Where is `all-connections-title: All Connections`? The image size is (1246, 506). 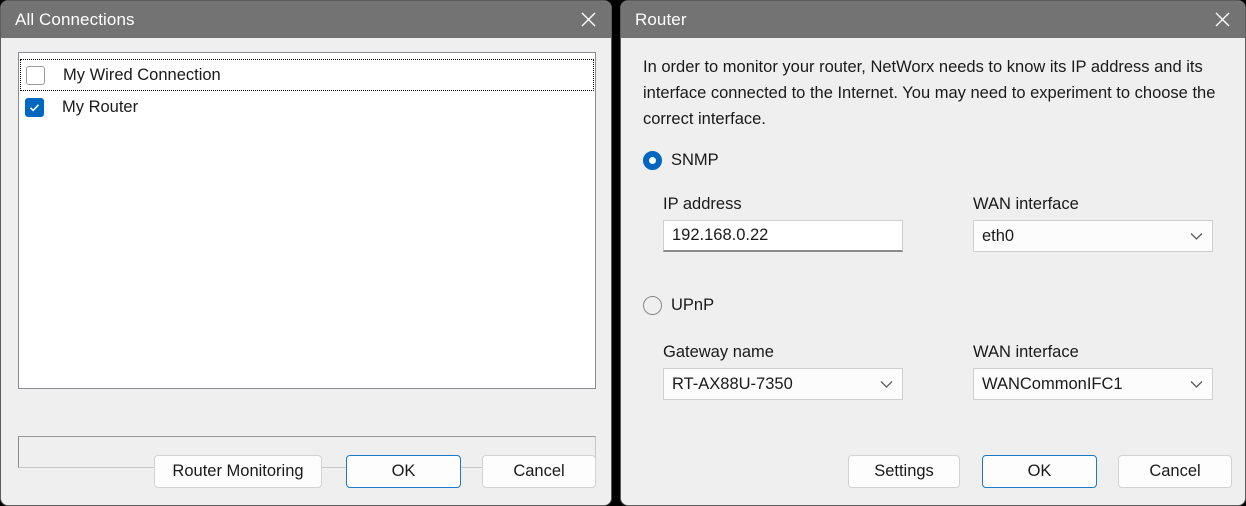 all-connections-title: All Connections is located at coordinates (75, 19).